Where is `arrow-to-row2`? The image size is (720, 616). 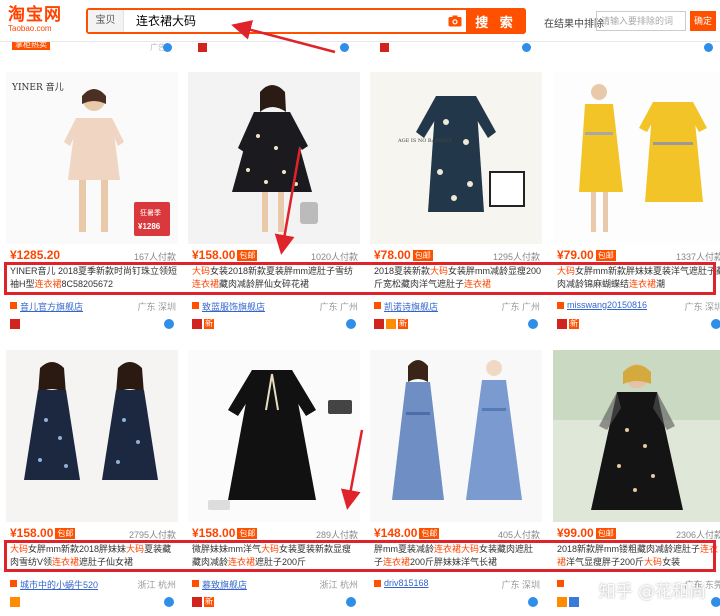
arrow-to-row2 is located at coordinates (352, 469).